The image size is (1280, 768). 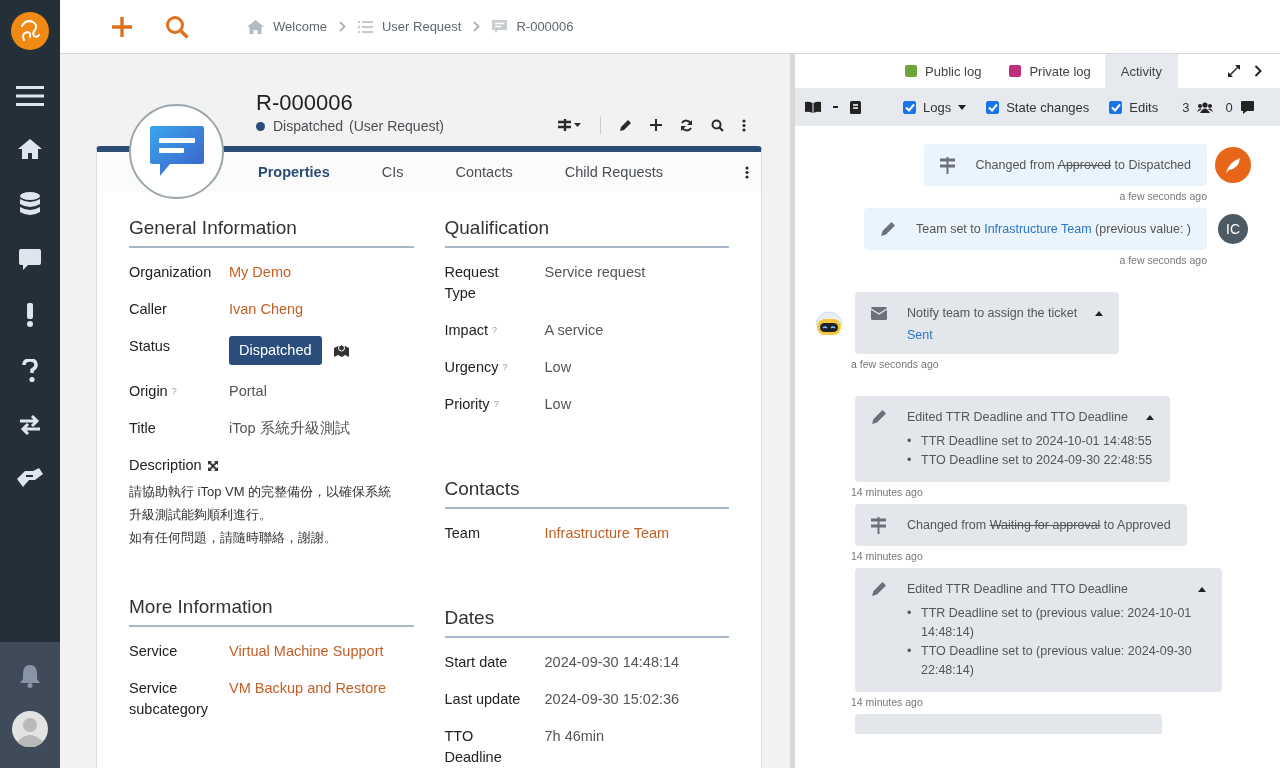 What do you see at coordinates (482, 699) in the screenshot?
I see `field-label: Last update` at bounding box center [482, 699].